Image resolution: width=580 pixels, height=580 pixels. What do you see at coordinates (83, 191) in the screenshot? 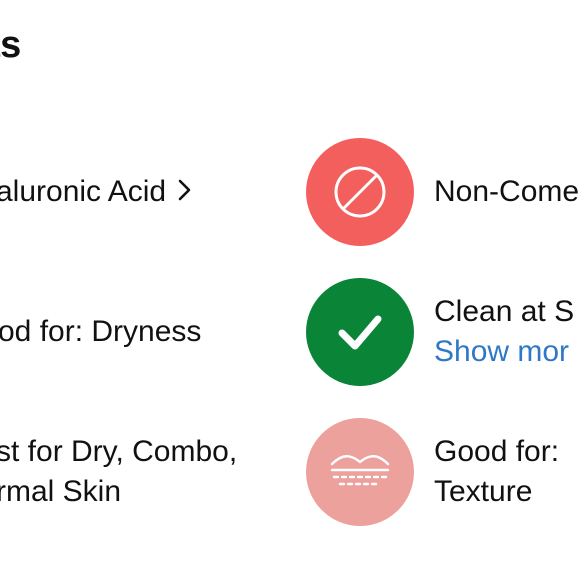
I see `ingredient-link-label: aluronic Acid` at bounding box center [83, 191].